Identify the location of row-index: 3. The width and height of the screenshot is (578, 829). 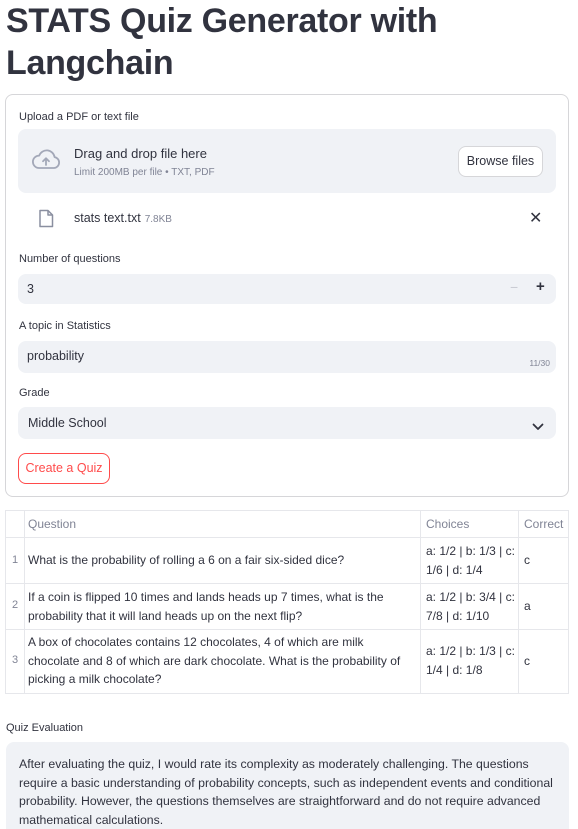
(15, 660).